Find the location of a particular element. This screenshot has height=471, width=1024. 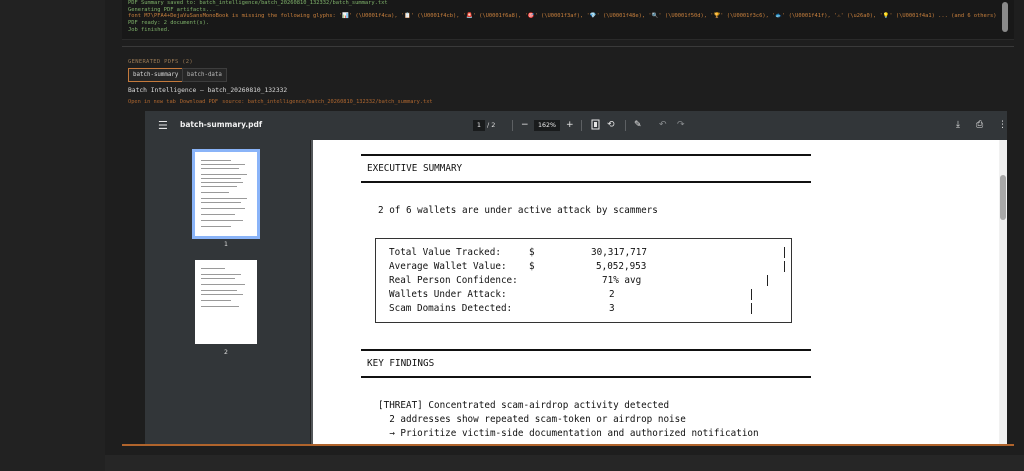

undo-icon: ↶ is located at coordinates (663, 125).